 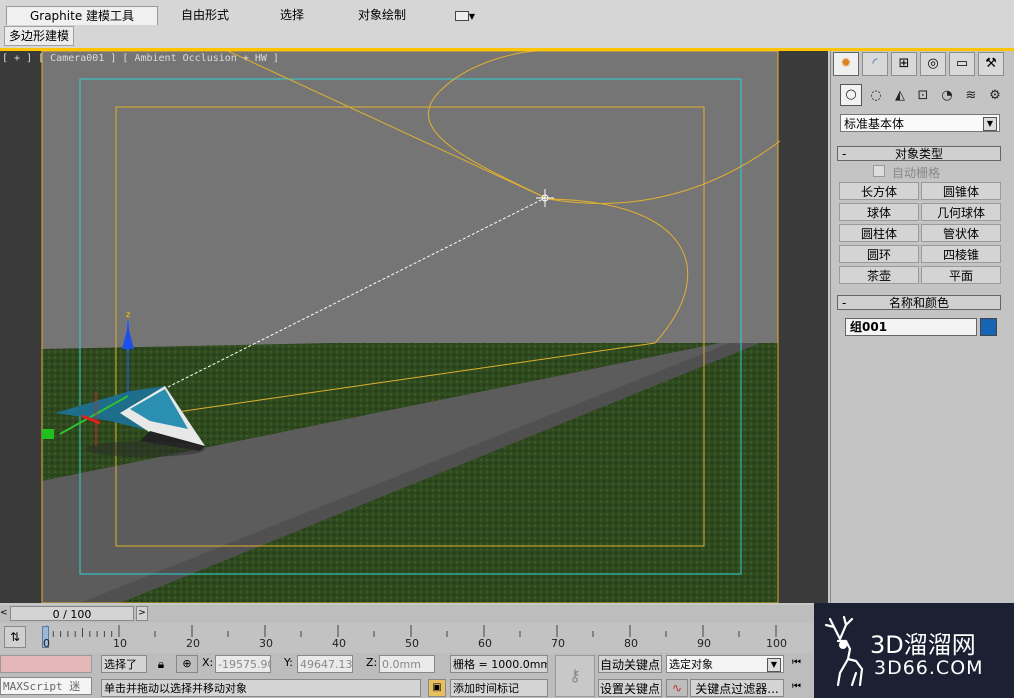 I want to click on rollout-title: 对象类型, so click(x=918, y=154).